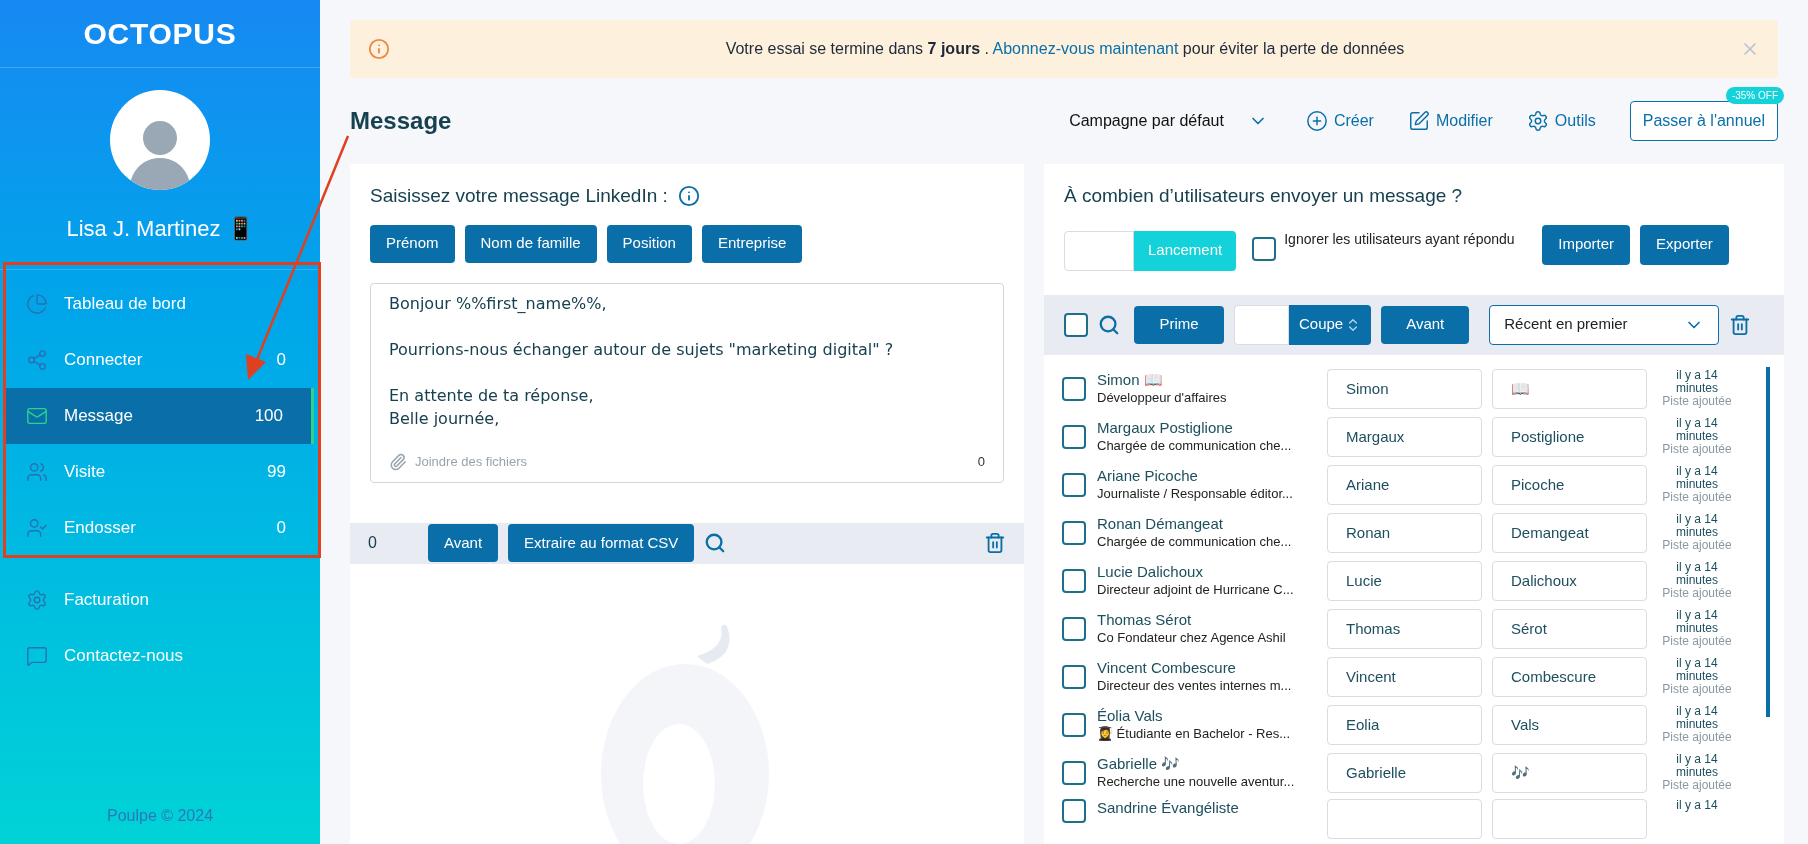 This screenshot has height=844, width=1808. What do you see at coordinates (1404, 772) in the screenshot?
I see `first-name-field: Gabrielle` at bounding box center [1404, 772].